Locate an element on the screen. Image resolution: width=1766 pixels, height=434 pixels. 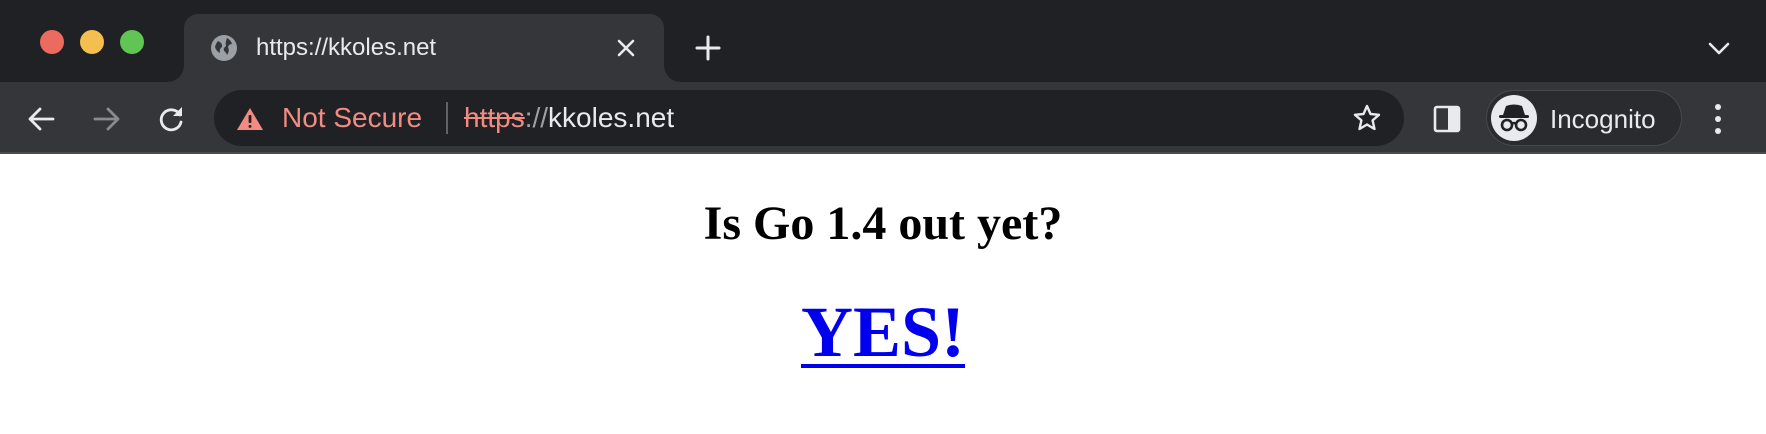
globe-icon is located at coordinates (224, 48).